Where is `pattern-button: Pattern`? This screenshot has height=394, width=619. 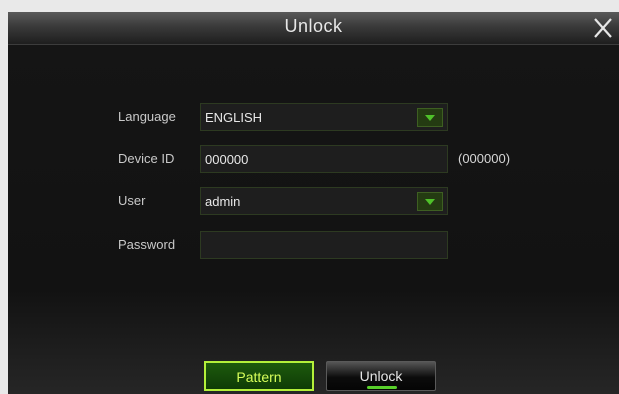
pattern-button: Pattern is located at coordinates (259, 376).